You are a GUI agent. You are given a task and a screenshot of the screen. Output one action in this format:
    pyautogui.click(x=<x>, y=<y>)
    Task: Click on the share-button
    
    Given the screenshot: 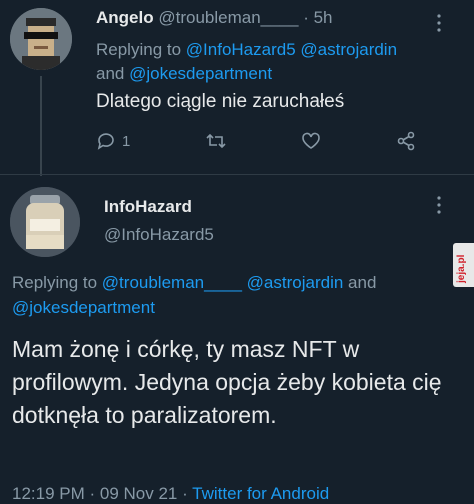 What is the action you would take?
    pyautogui.click(x=406, y=141)
    